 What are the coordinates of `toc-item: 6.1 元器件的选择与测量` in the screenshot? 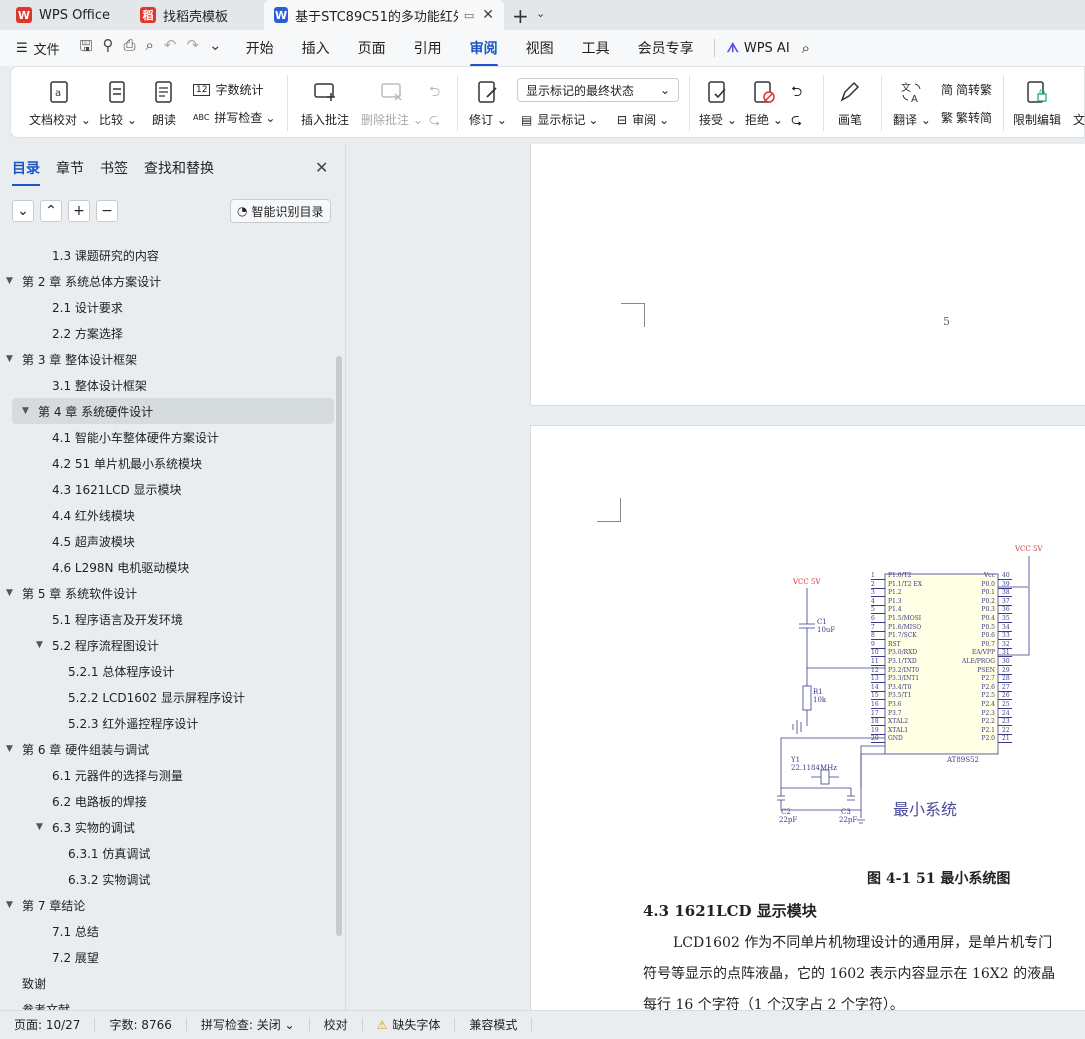 It's located at (91, 775).